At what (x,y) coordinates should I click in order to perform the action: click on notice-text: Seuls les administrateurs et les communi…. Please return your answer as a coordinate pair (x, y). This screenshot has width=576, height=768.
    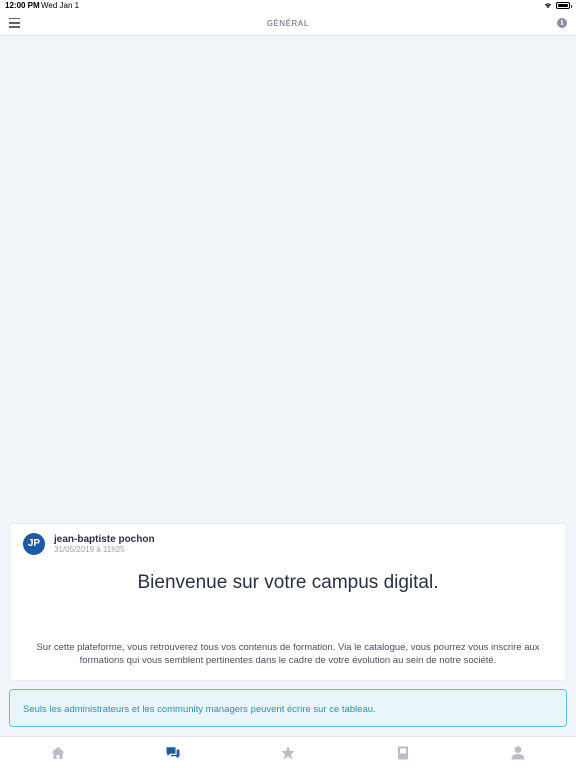
    Looking at the image, I should click on (199, 709).